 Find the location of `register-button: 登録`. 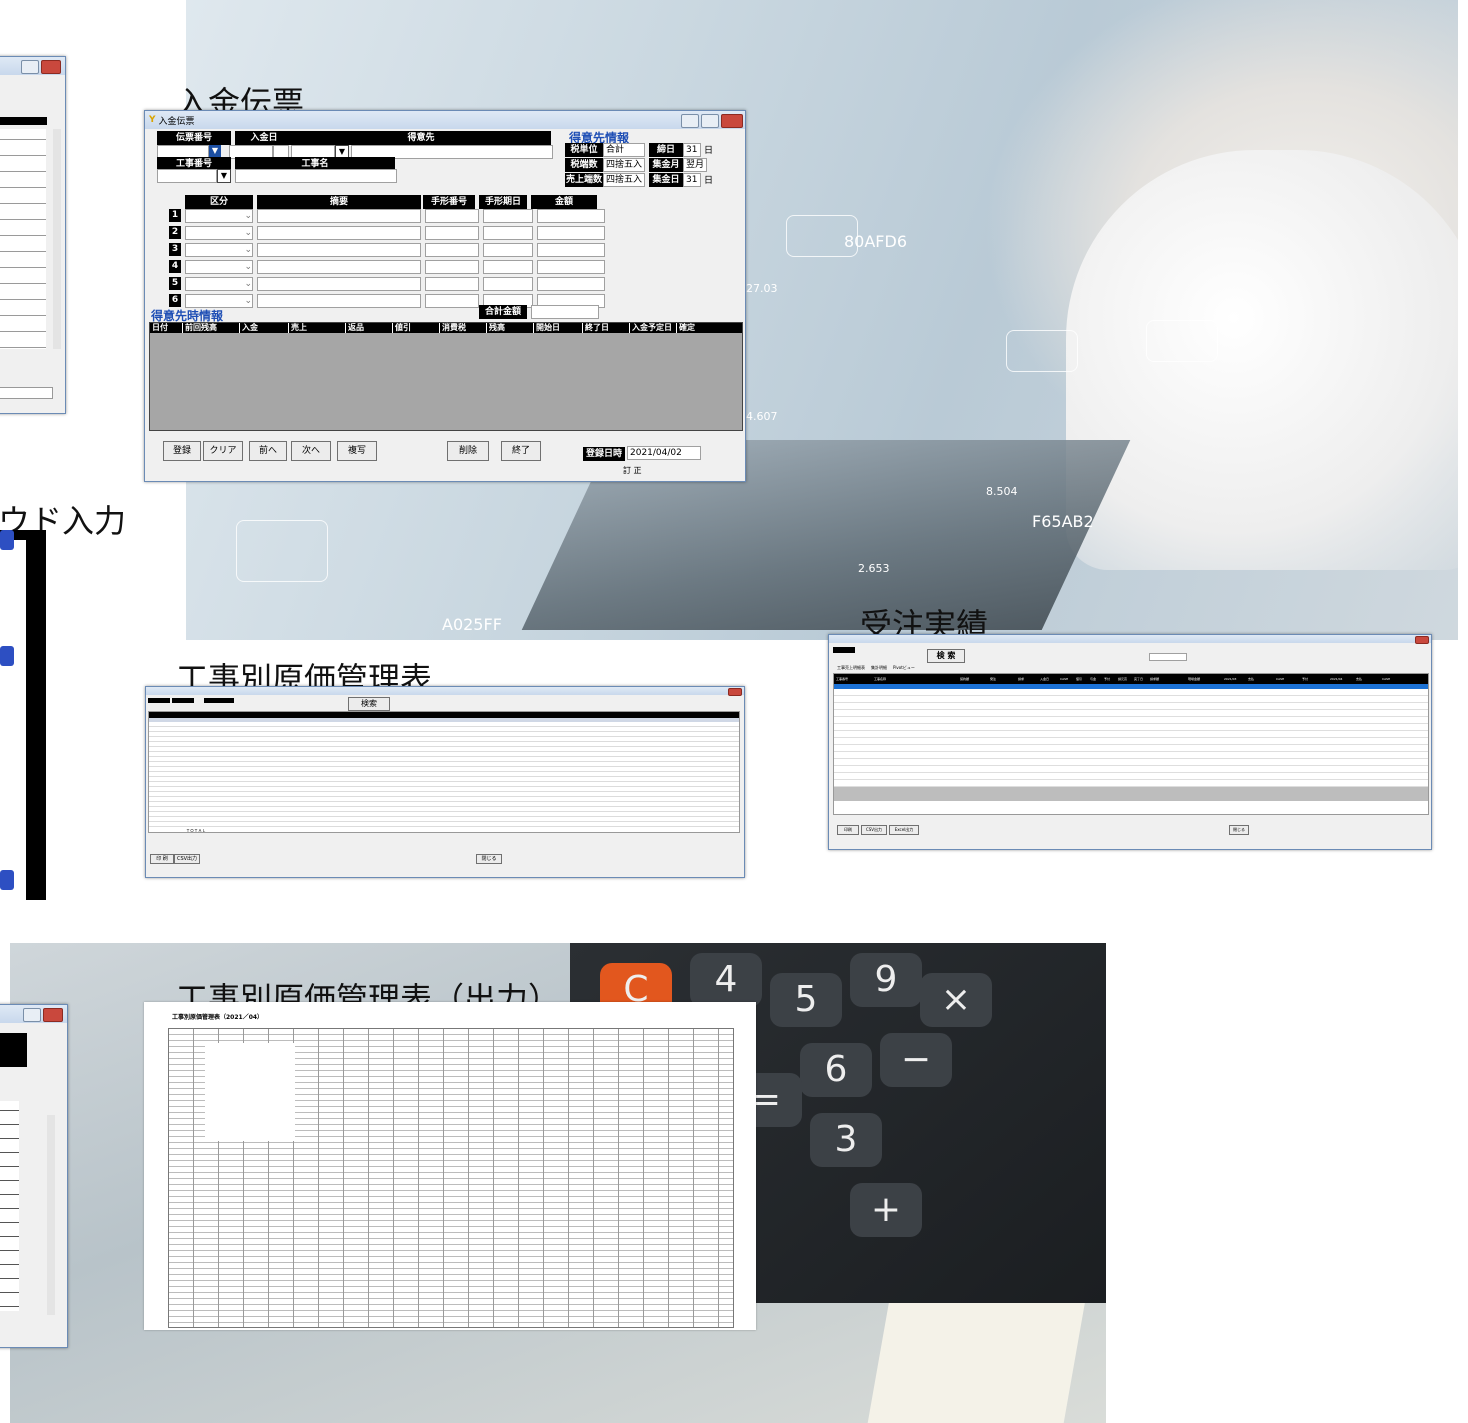

register-button: 登録 is located at coordinates (182, 451).